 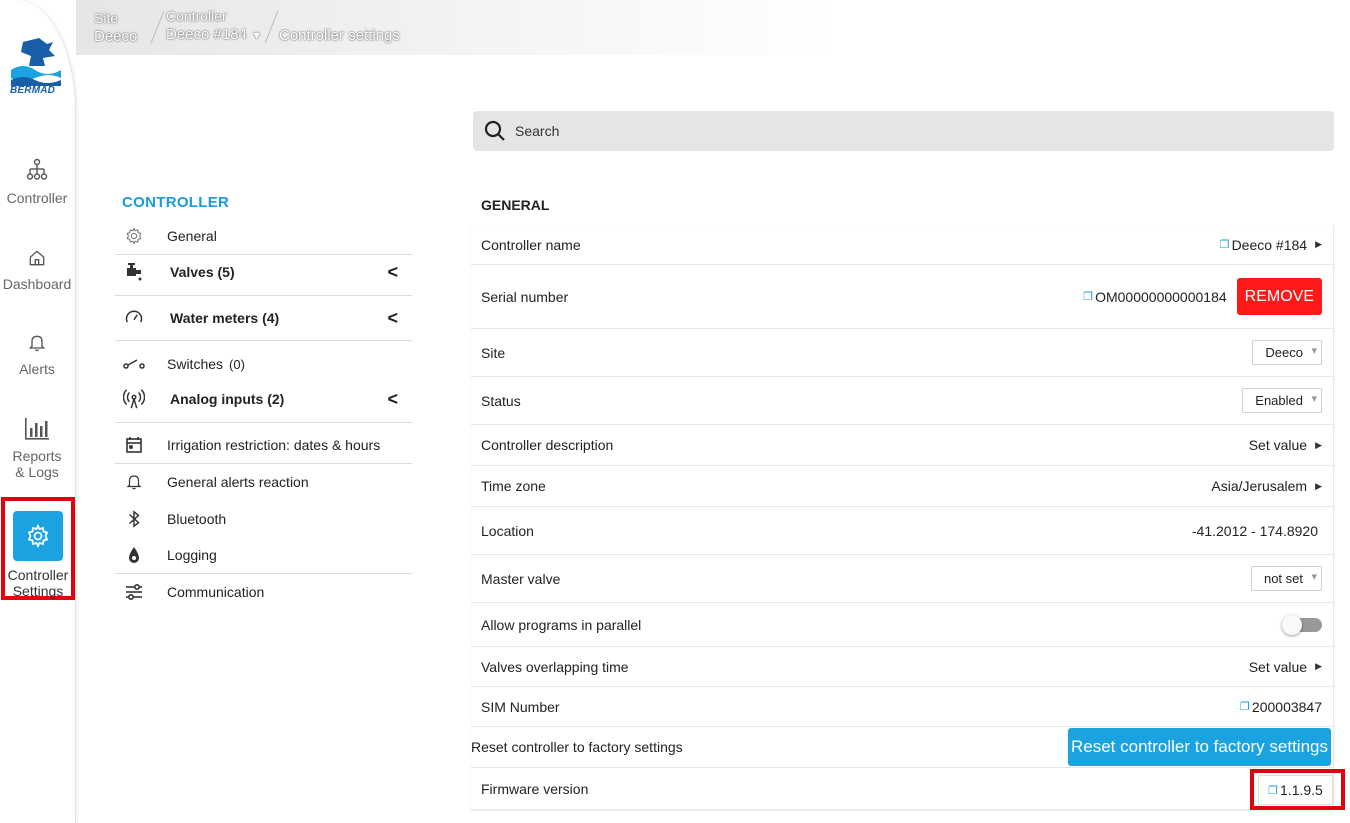 What do you see at coordinates (176, 202) in the screenshot?
I see `menu-title: CONTROLLER` at bounding box center [176, 202].